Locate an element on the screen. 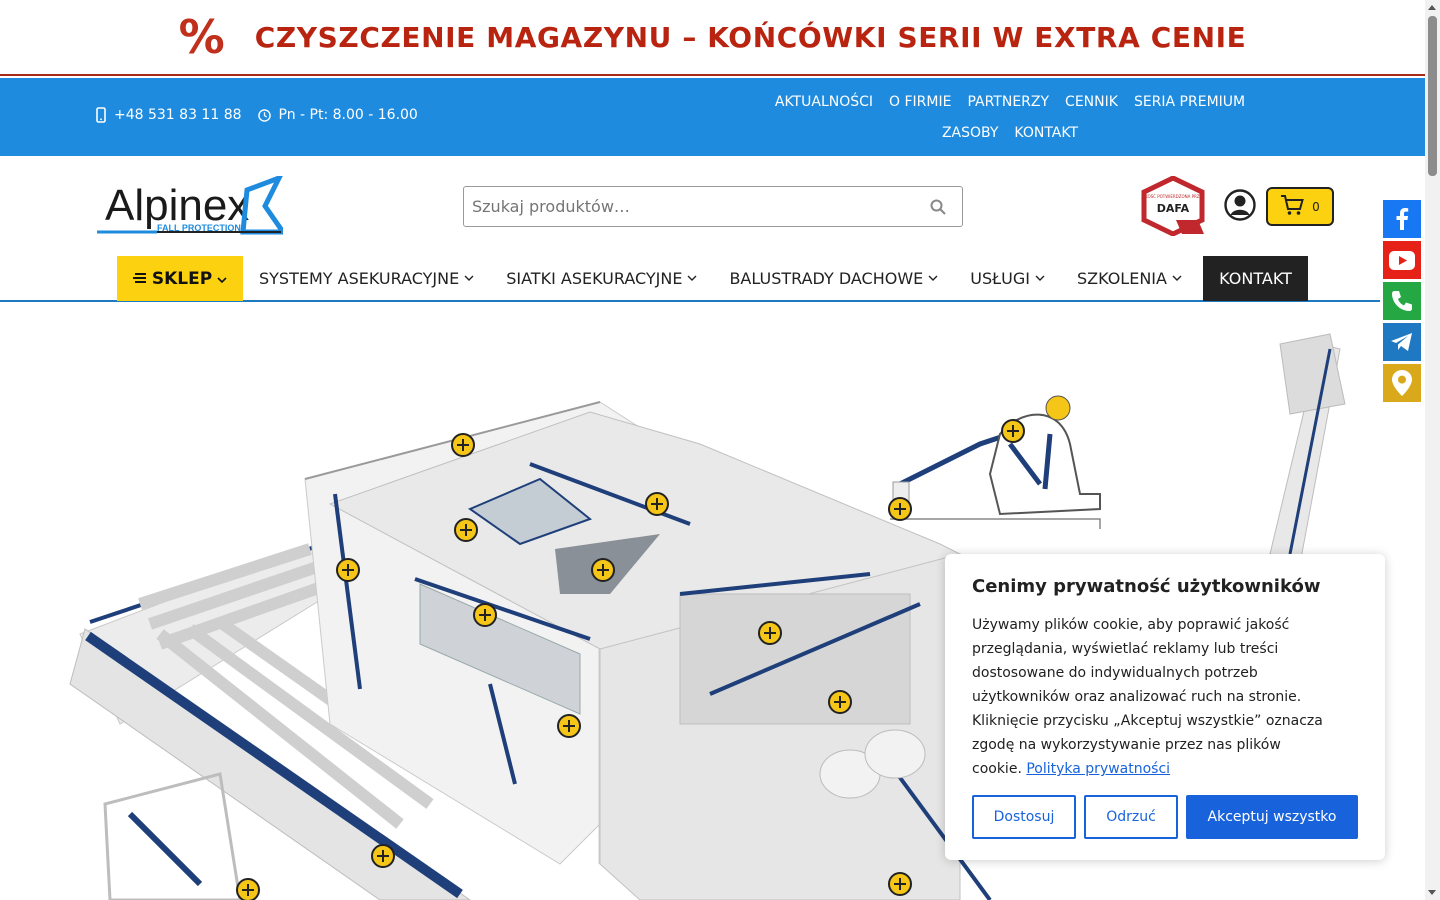  logo-tagline: FALL PROTECTION is located at coordinates (199, 228).